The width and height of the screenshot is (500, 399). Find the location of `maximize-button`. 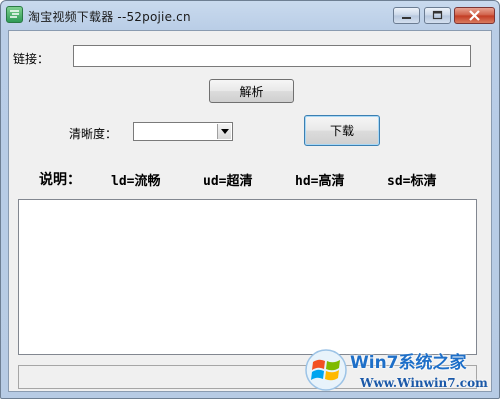

maximize-button is located at coordinates (437, 15).